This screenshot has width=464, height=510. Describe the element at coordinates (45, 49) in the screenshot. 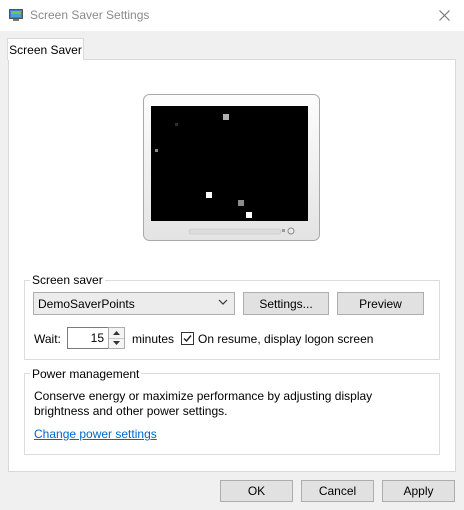

I see `tab-screen-saver: Screen Saver` at that location.